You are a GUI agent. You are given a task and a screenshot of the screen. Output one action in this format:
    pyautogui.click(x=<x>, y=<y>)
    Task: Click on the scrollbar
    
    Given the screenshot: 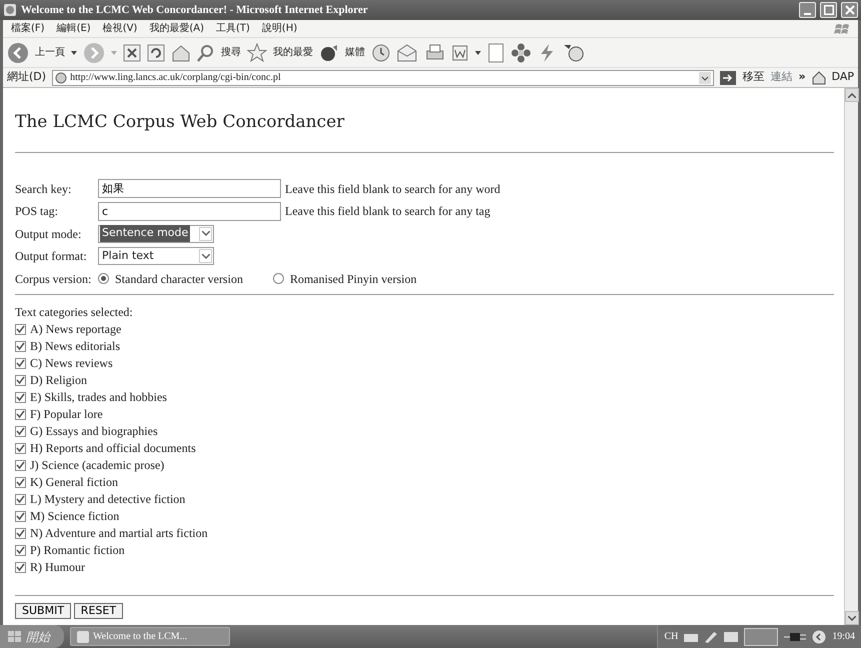 What is the action you would take?
    pyautogui.click(x=851, y=356)
    